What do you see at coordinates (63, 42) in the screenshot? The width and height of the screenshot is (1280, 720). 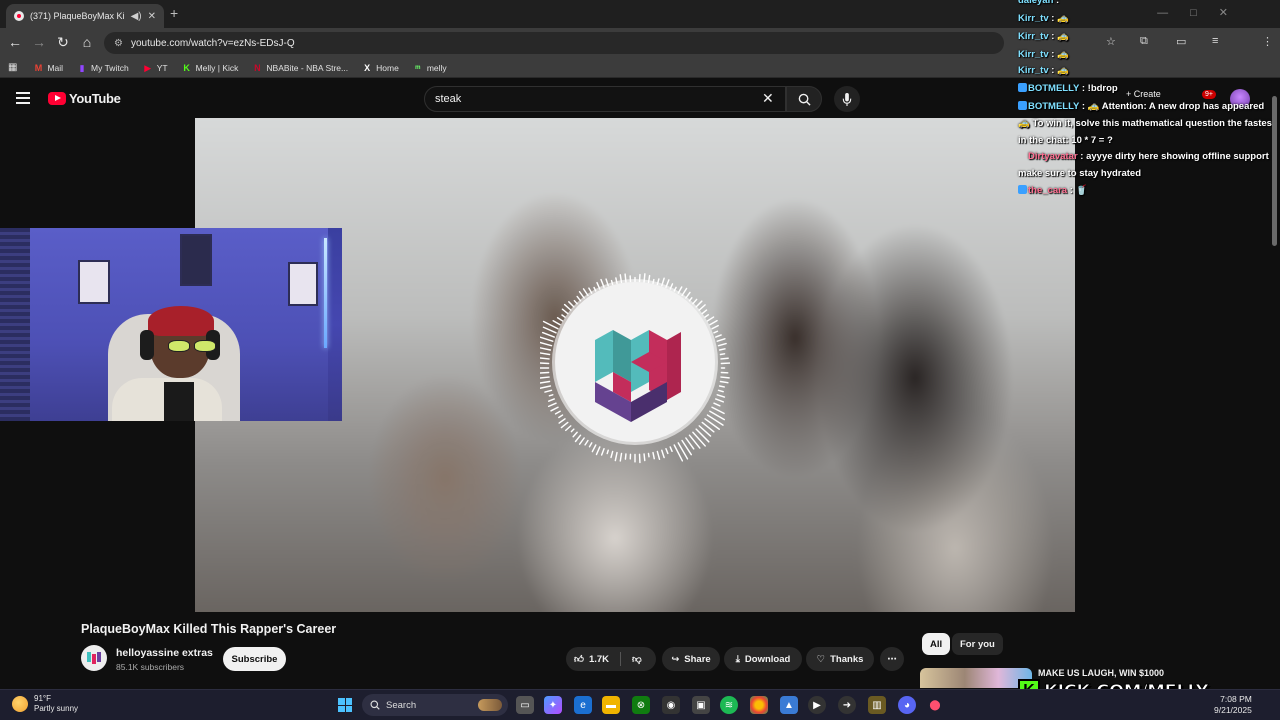 I see `reload-icon: ↻` at bounding box center [63, 42].